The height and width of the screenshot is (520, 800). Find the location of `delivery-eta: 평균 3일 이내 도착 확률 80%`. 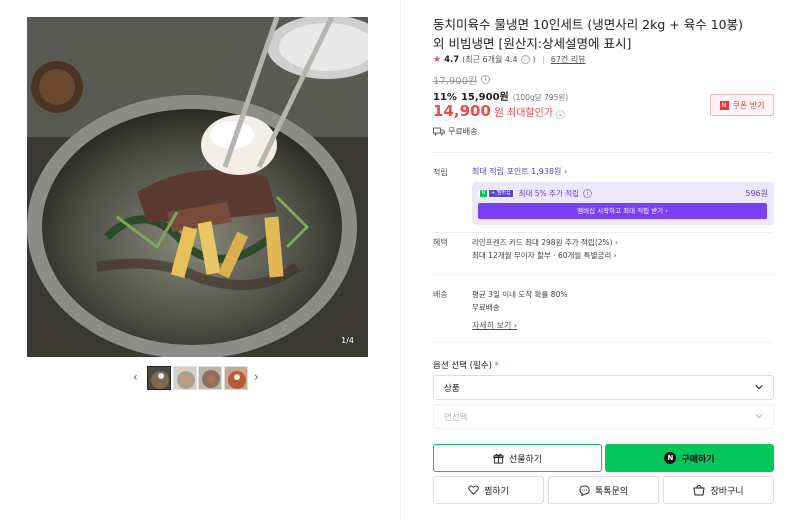

delivery-eta: 평균 3일 이내 도착 확률 80% is located at coordinates (520, 294).